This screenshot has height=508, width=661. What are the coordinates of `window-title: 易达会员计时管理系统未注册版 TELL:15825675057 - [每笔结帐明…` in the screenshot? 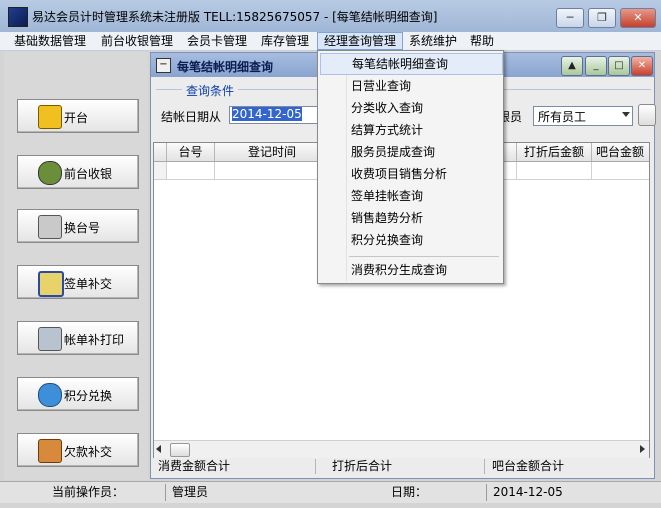 It's located at (235, 17).